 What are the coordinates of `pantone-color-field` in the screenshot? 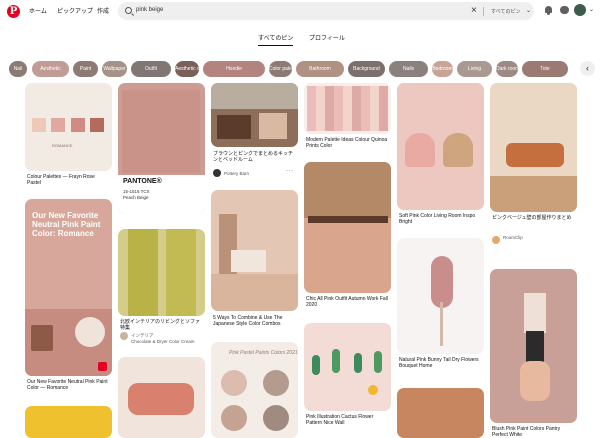 It's located at (161, 131).